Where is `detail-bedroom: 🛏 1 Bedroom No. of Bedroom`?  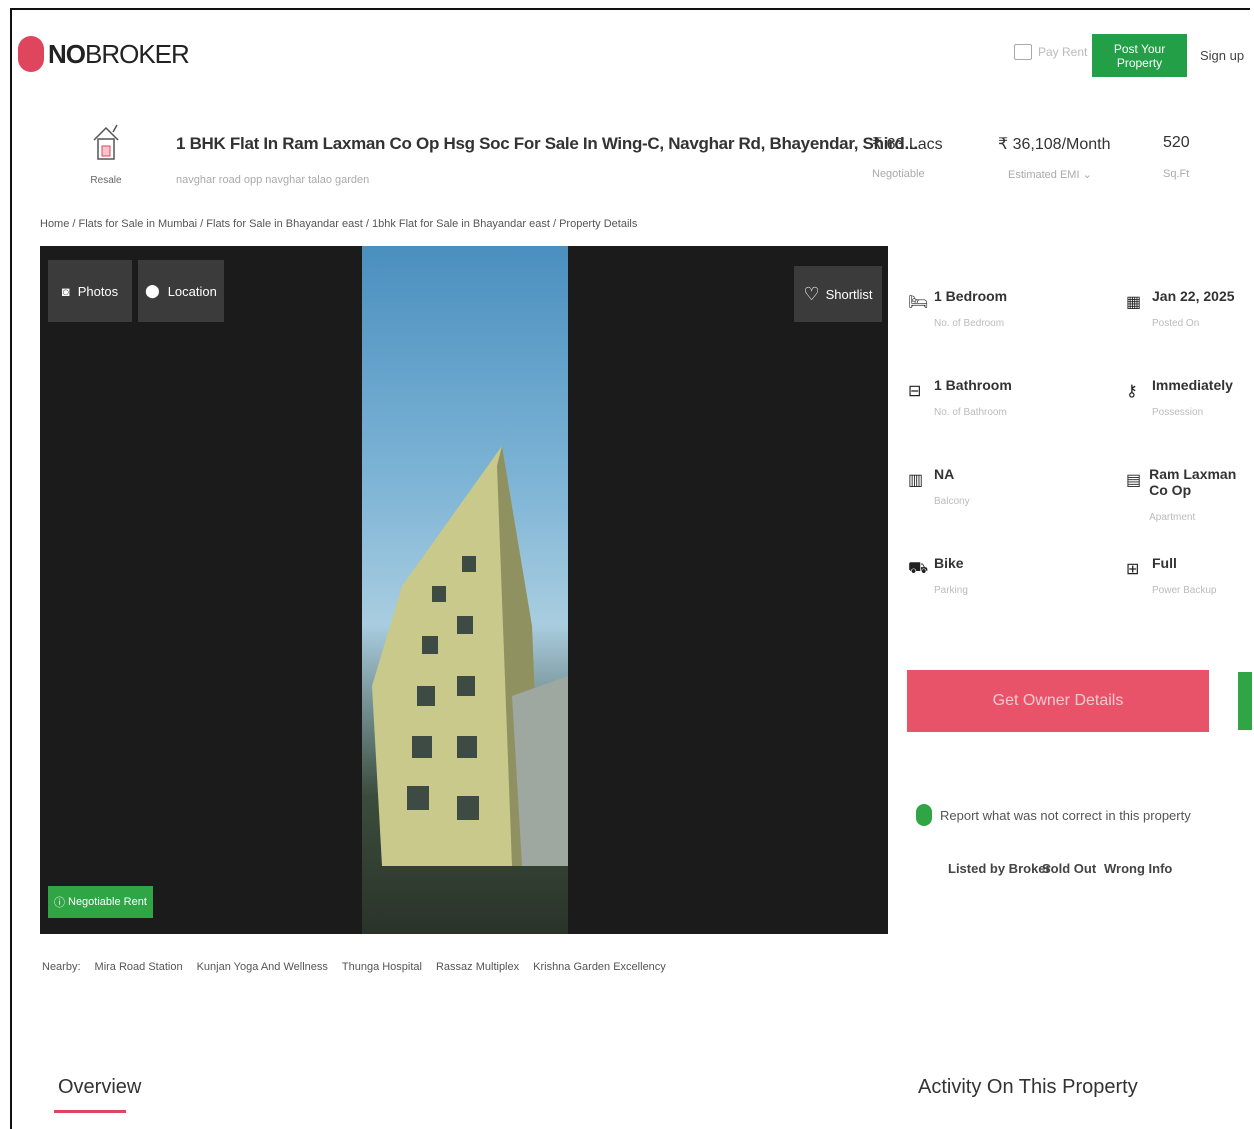 detail-bedroom: 🛏 1 Bedroom No. of Bedroom is located at coordinates (957, 308).